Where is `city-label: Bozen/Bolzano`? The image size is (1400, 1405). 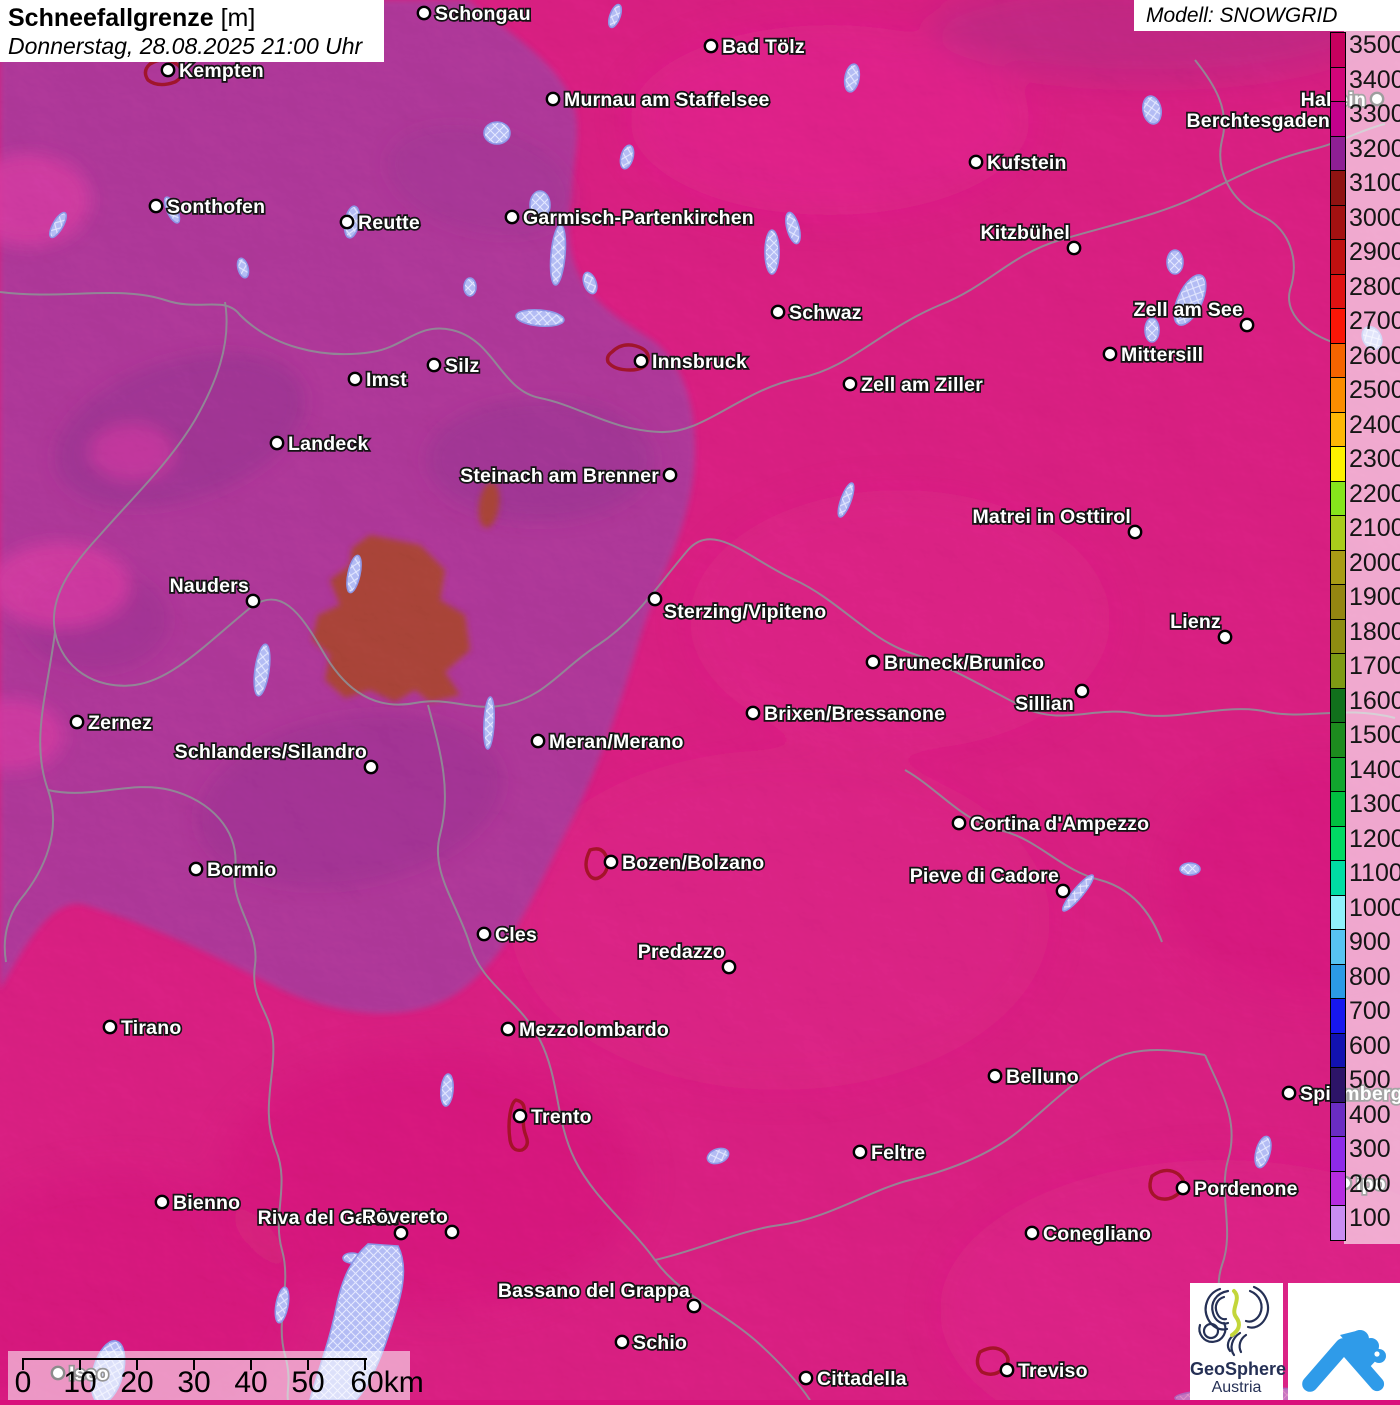 city-label: Bozen/Bolzano is located at coordinates (693, 863).